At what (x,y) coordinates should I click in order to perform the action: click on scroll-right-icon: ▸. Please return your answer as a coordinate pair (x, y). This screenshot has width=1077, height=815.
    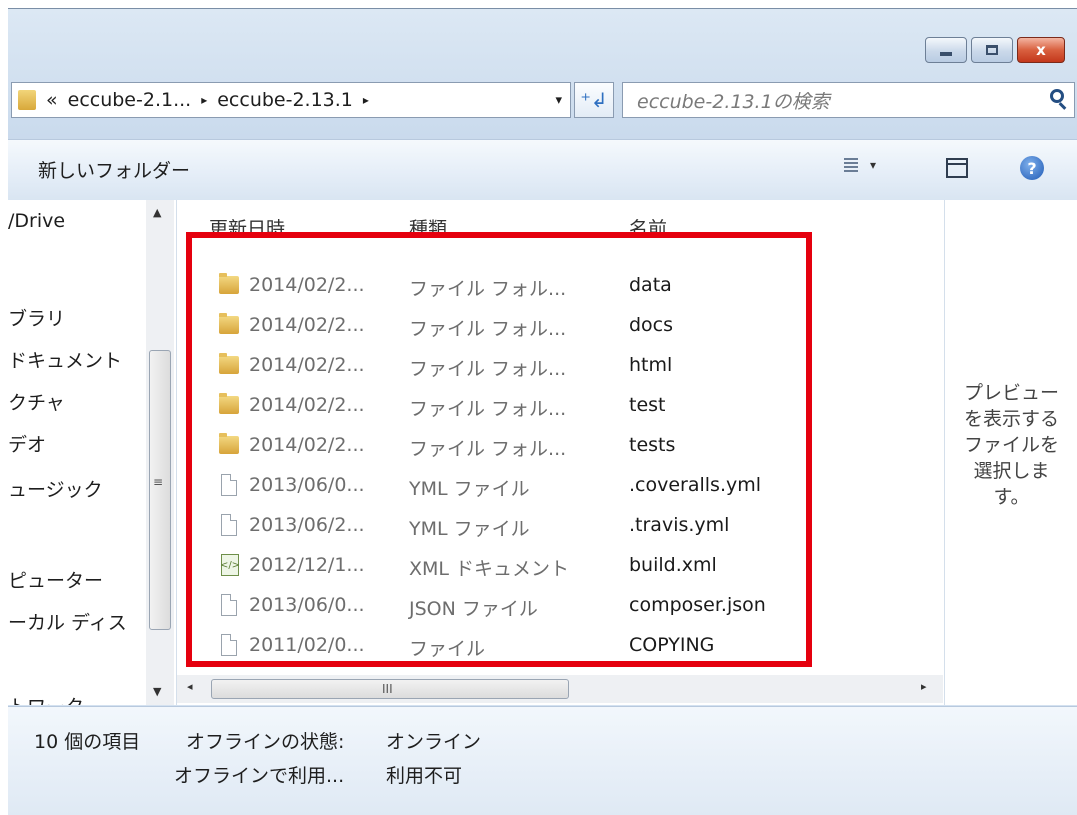
    Looking at the image, I should click on (924, 686).